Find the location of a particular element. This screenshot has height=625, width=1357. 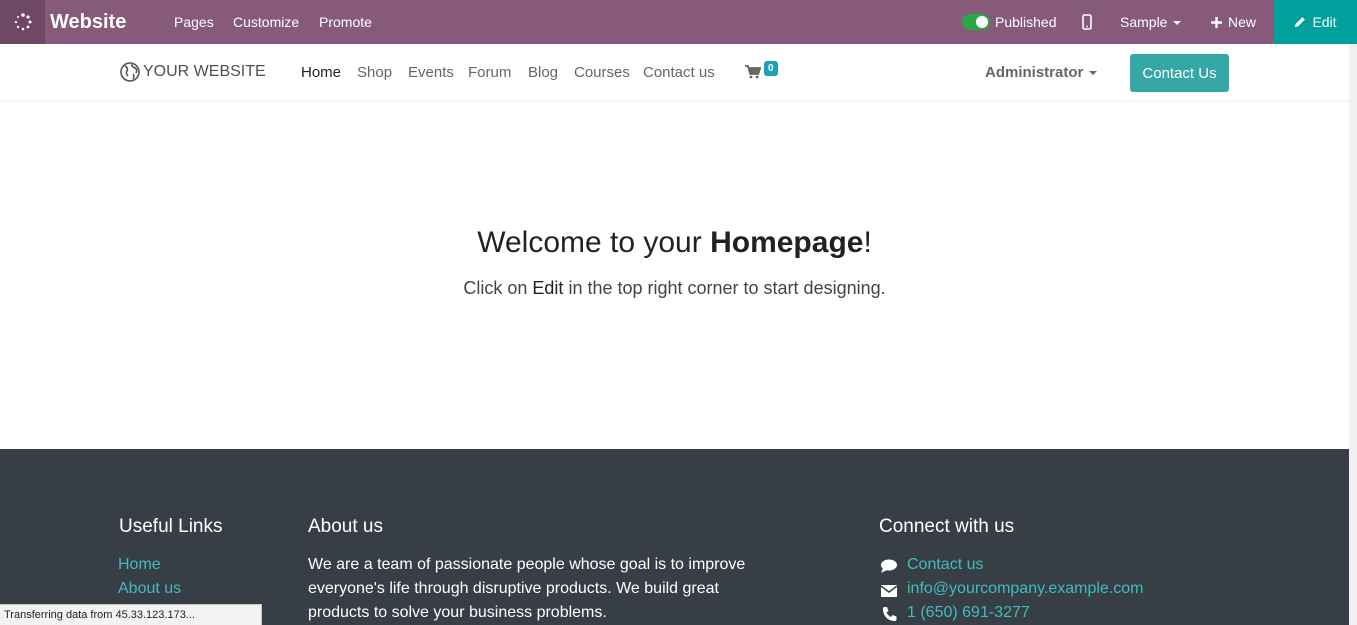

user-menu: Administrator is located at coordinates (1041, 73).